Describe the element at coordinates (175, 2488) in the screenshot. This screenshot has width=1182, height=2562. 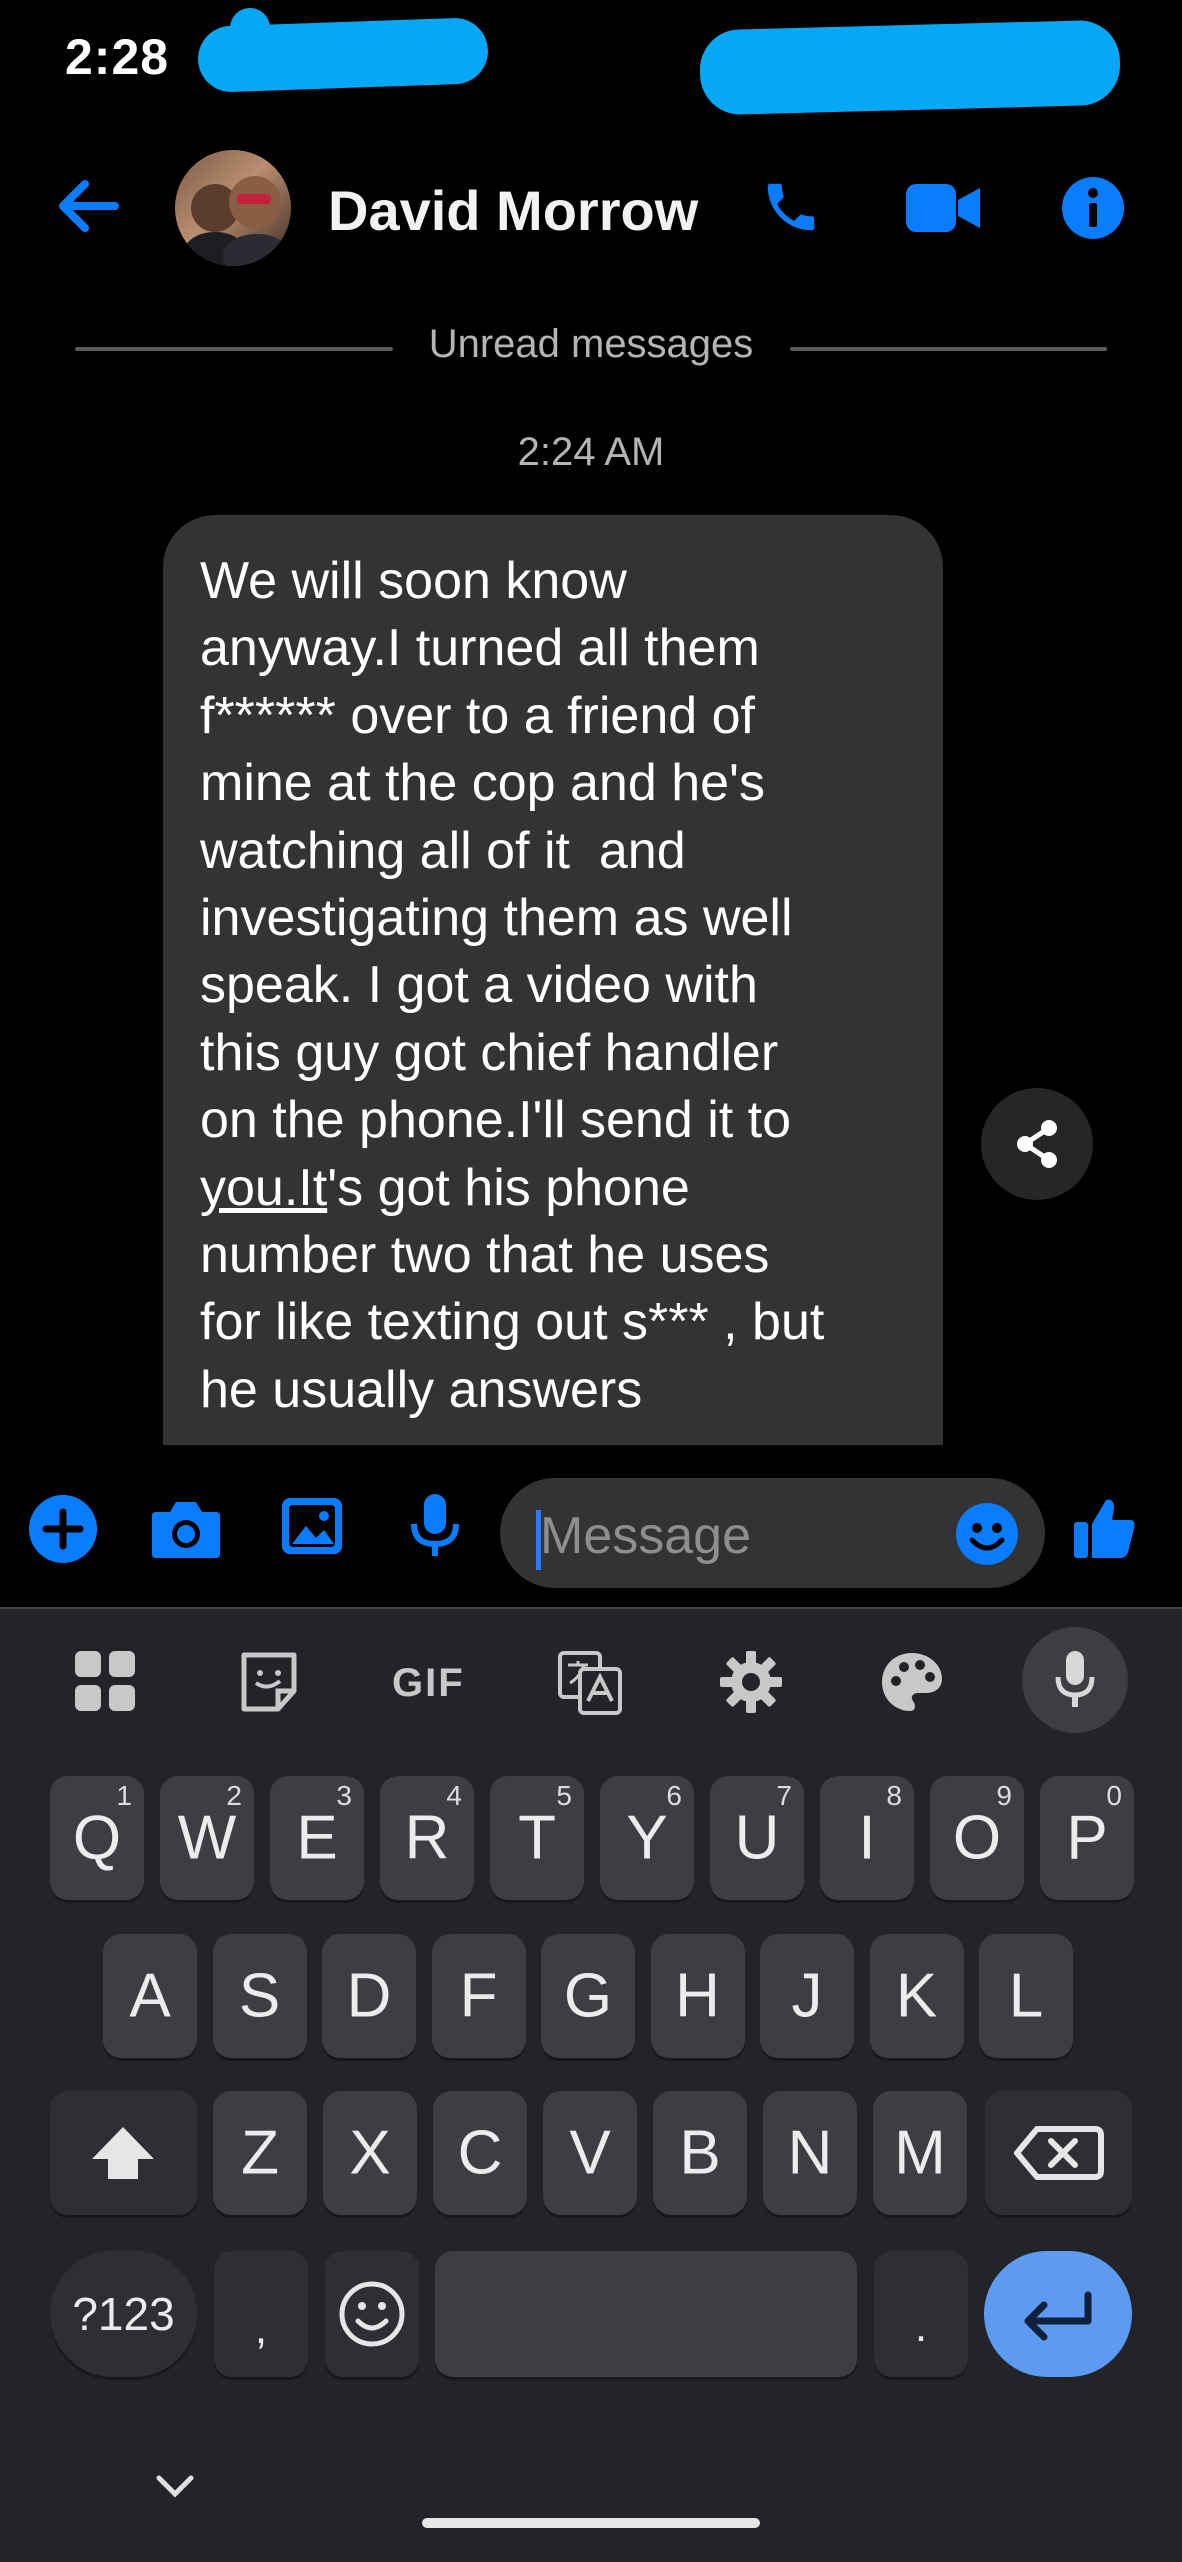
I see `hide-keyboard-icon` at that location.